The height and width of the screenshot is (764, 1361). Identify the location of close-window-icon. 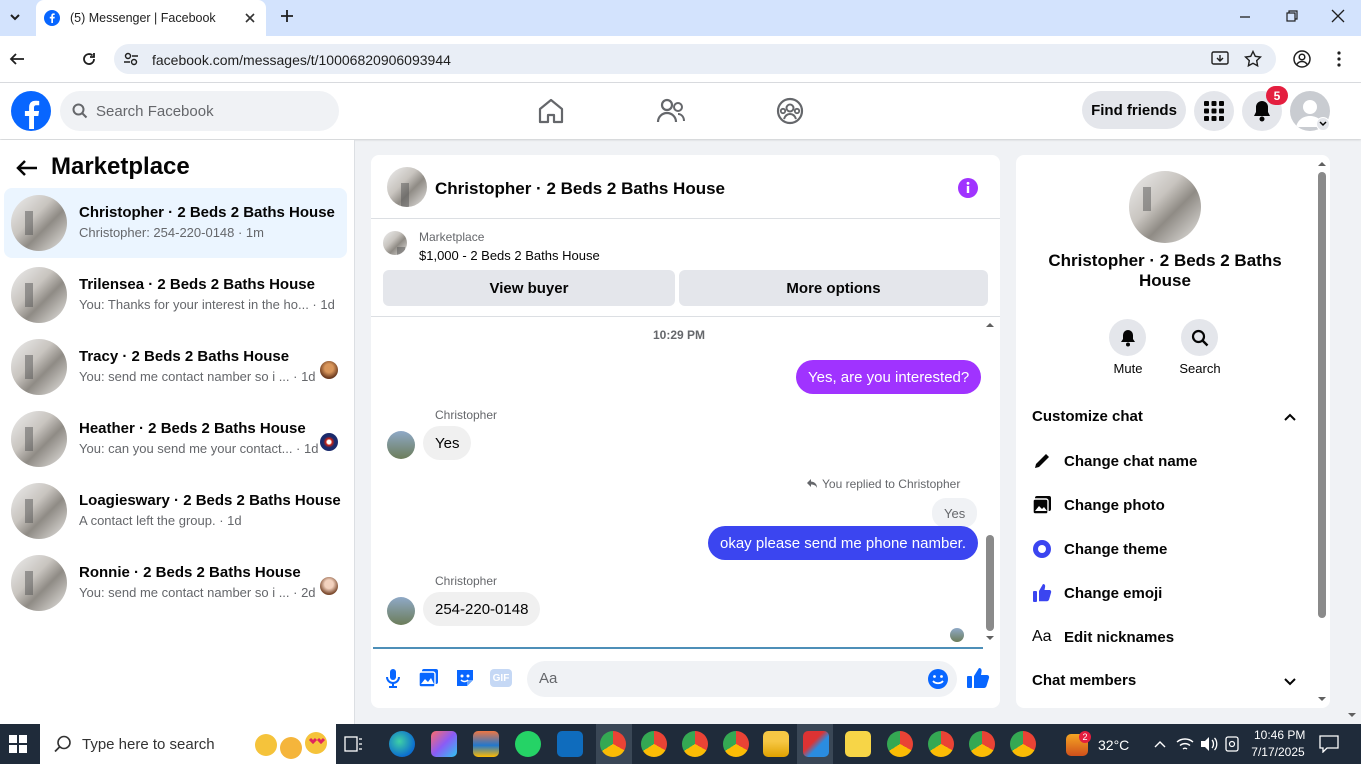
(1338, 16).